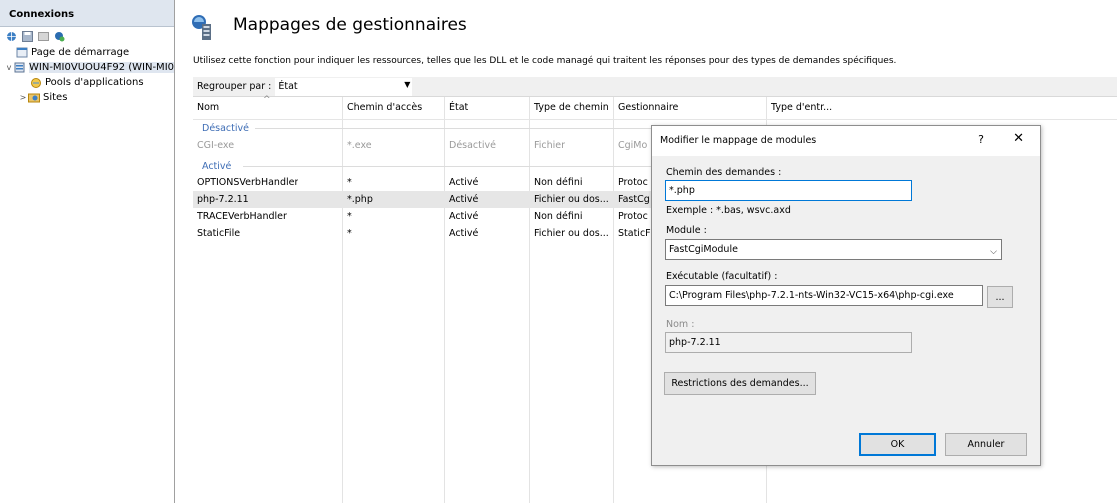 This screenshot has height=503, width=1117. What do you see at coordinates (788, 342) in the screenshot?
I see `name-input: php-7.2.11` at bounding box center [788, 342].